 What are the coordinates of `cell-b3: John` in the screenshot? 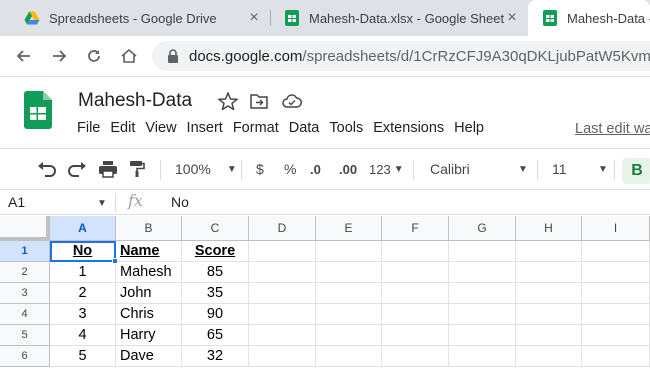 It's located at (149, 293).